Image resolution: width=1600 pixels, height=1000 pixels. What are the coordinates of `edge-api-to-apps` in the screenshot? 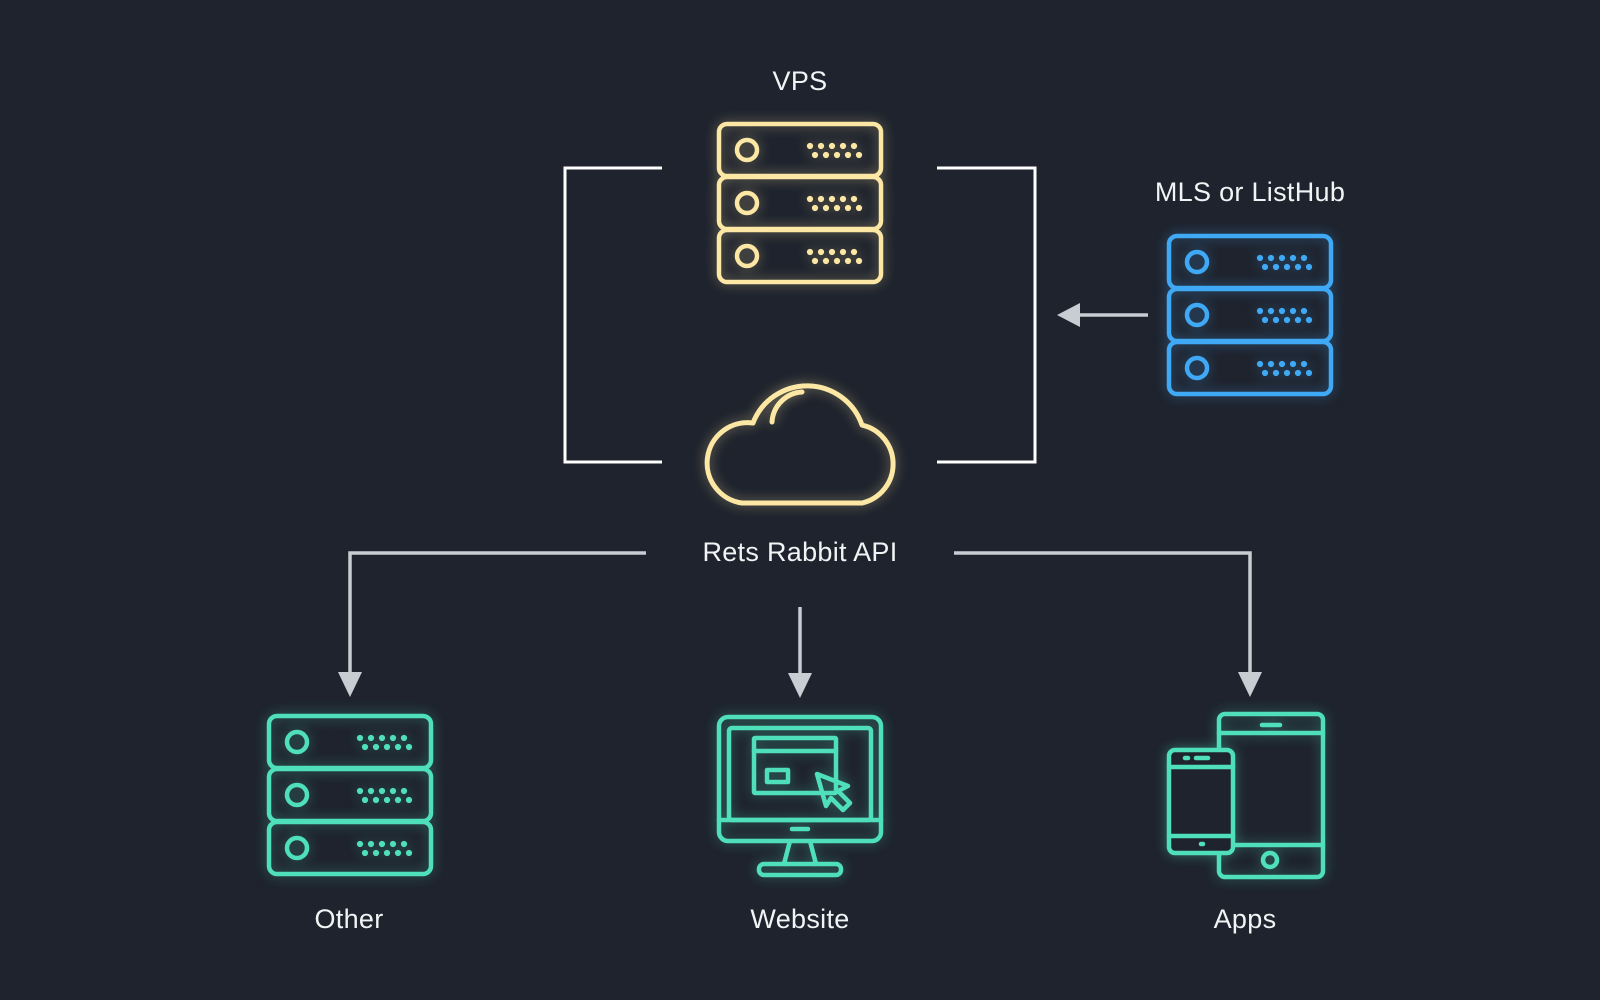 It's located at (1108, 624).